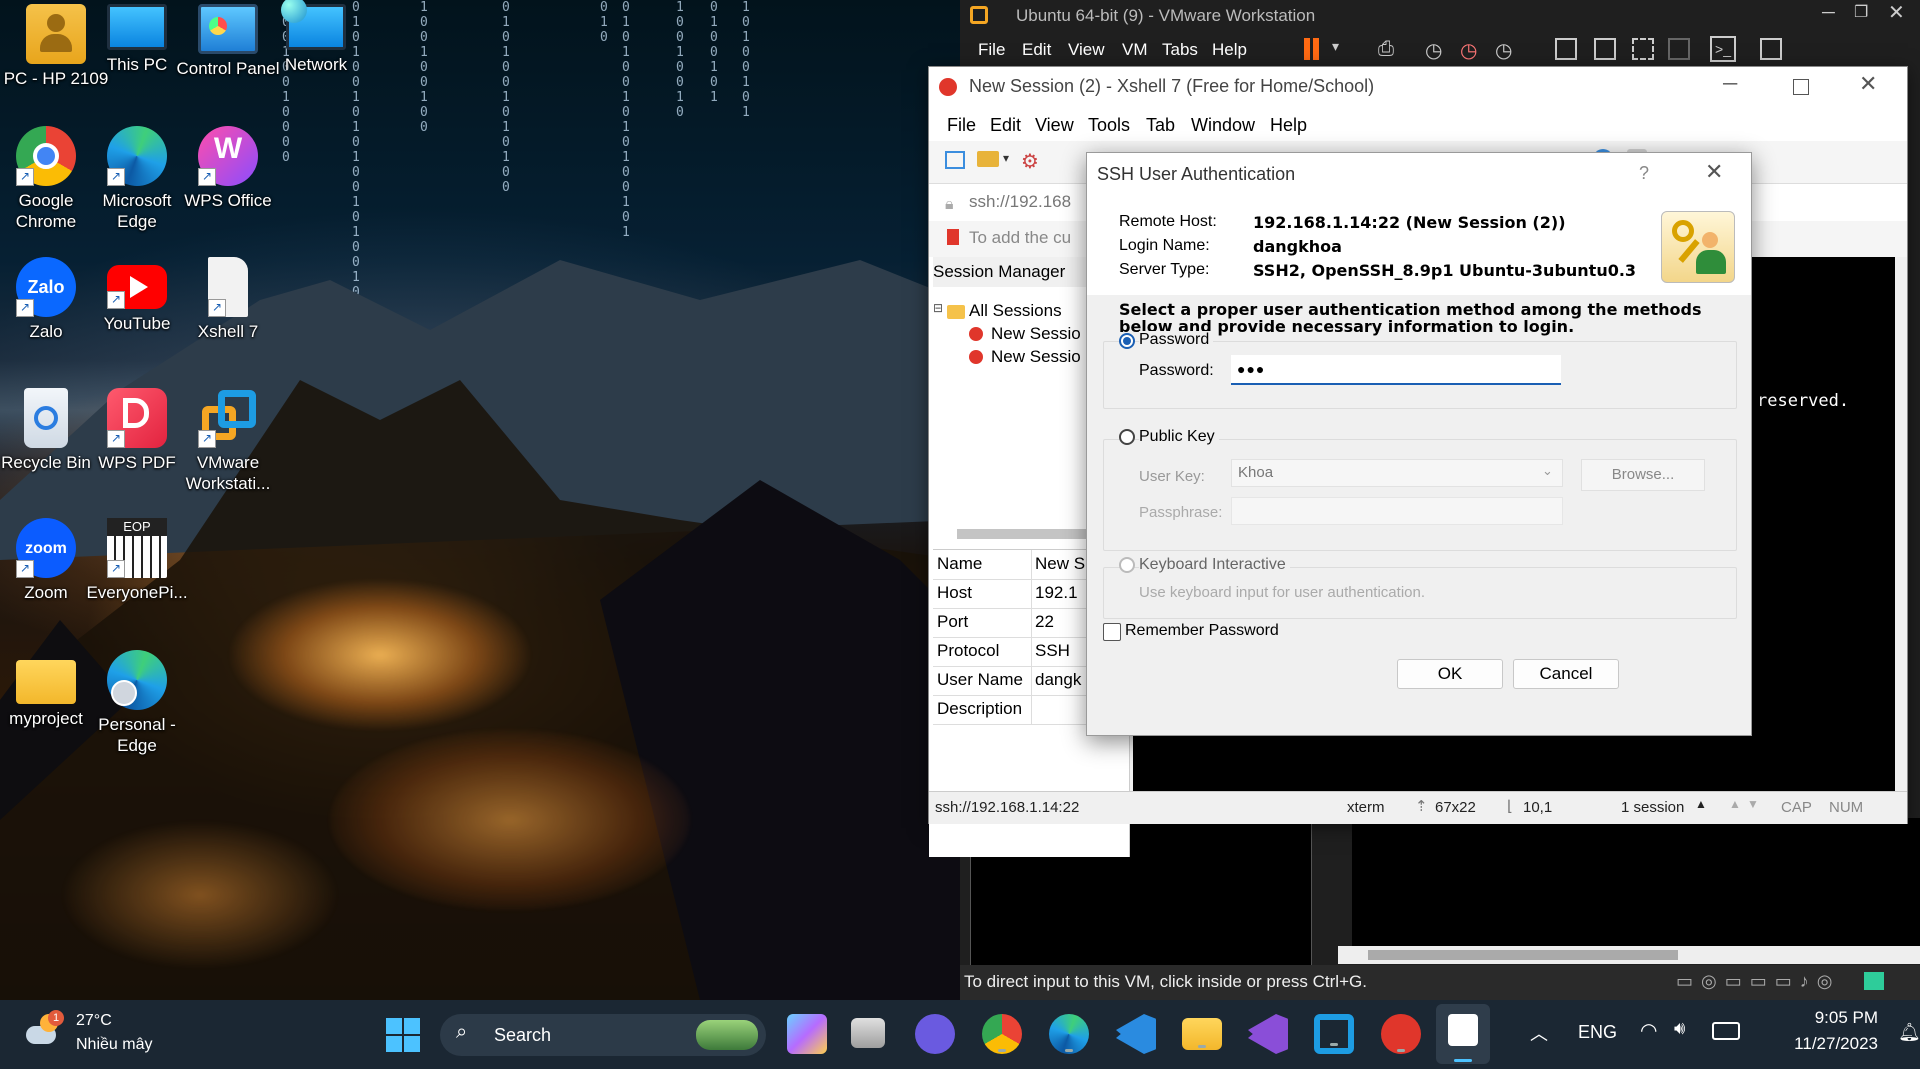 The image size is (1920, 1069). Describe the element at coordinates (807, 1034) in the screenshot. I see `copilot-icon` at that location.